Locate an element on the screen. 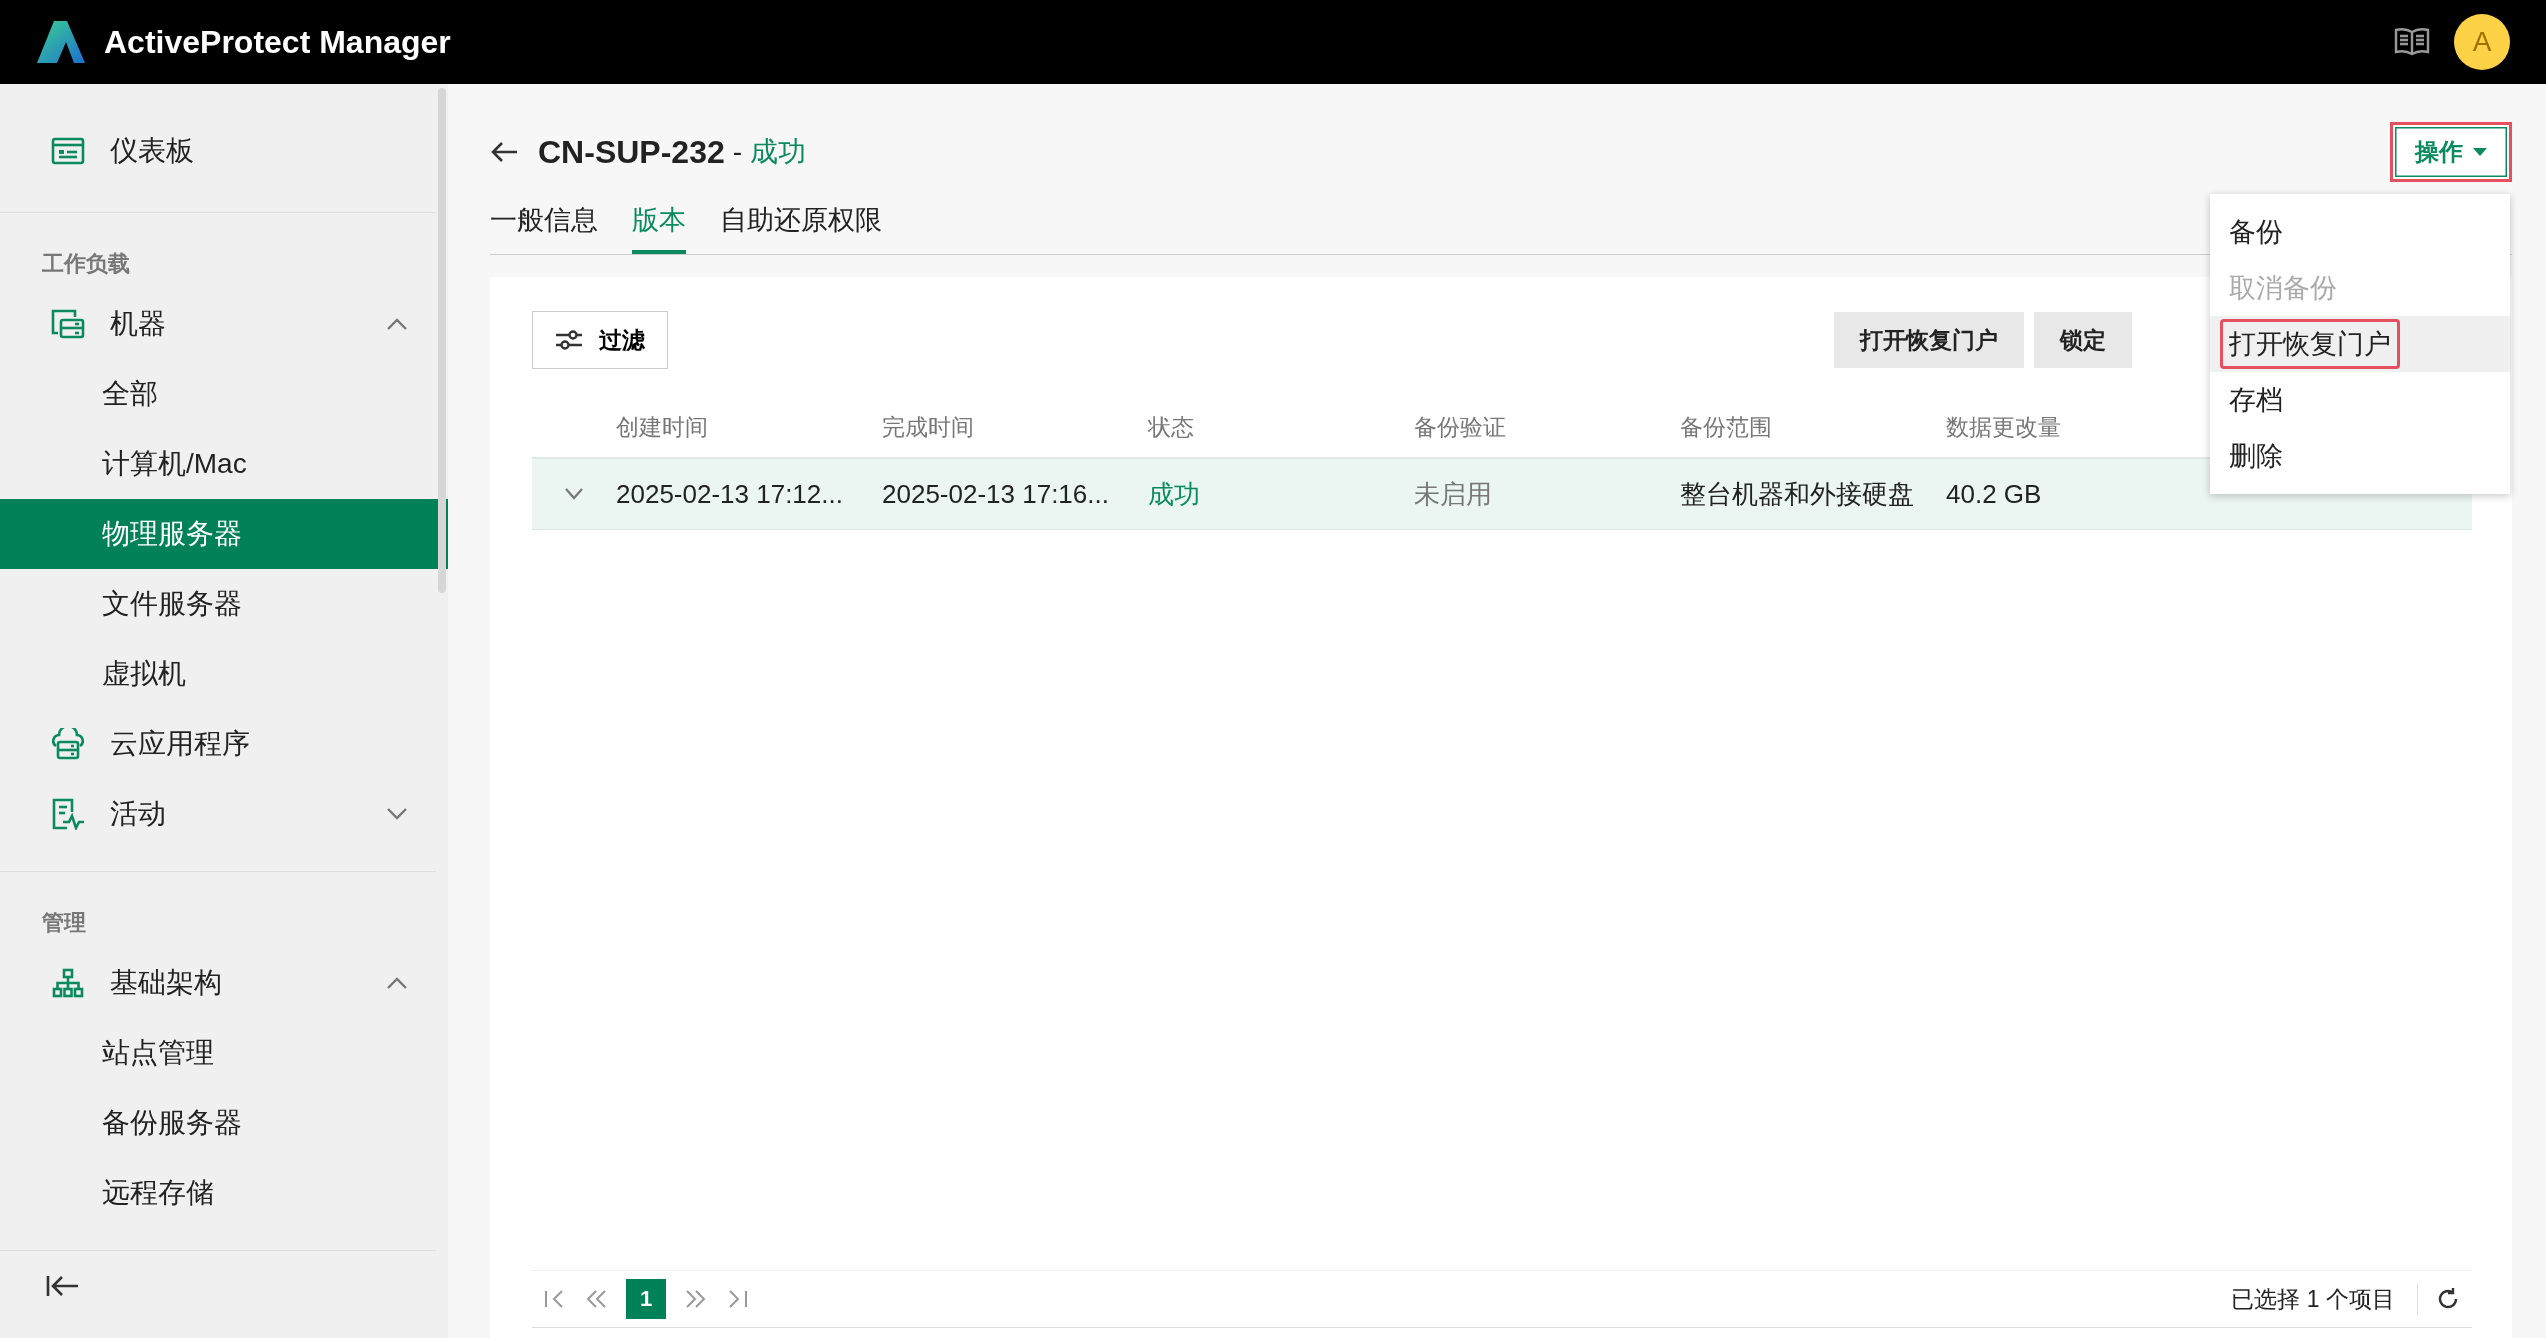  column-header: 完成时间 is located at coordinates (928, 427).